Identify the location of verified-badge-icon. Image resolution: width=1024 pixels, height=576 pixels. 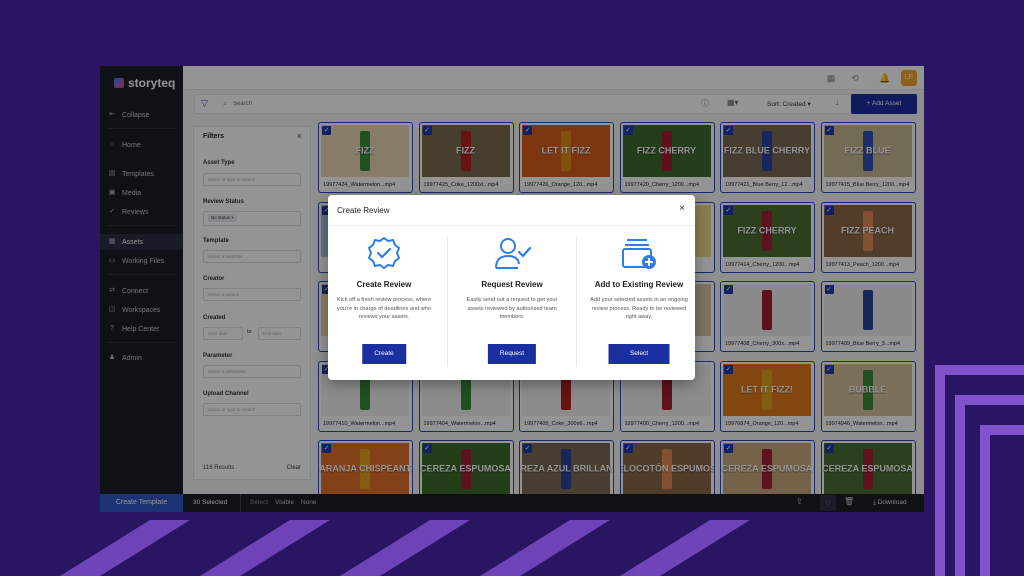
(384, 253).